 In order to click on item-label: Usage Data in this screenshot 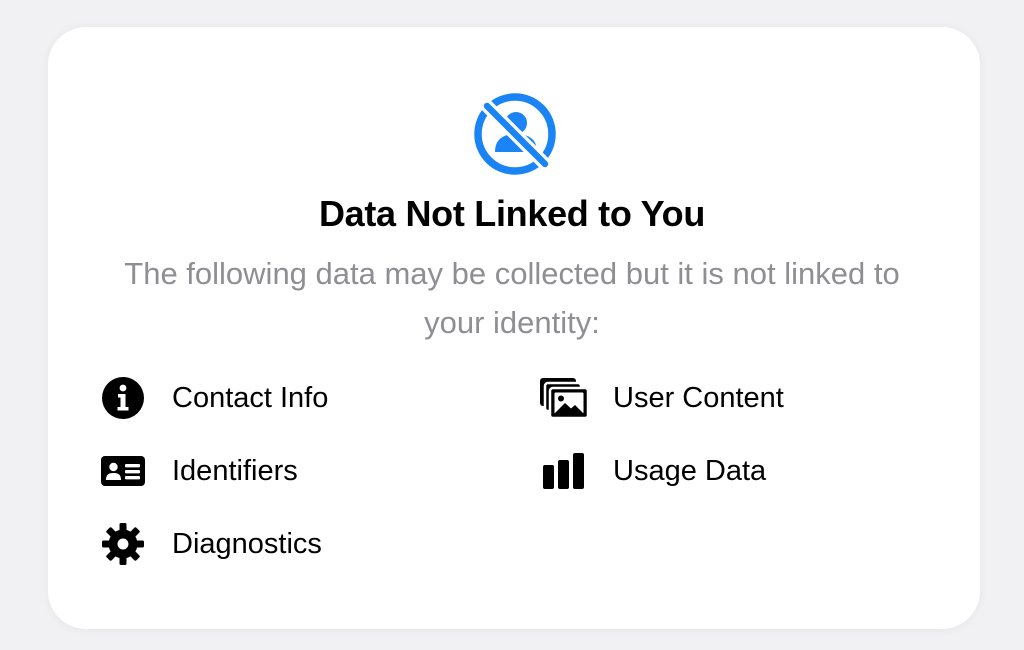, I will do `click(690, 470)`.